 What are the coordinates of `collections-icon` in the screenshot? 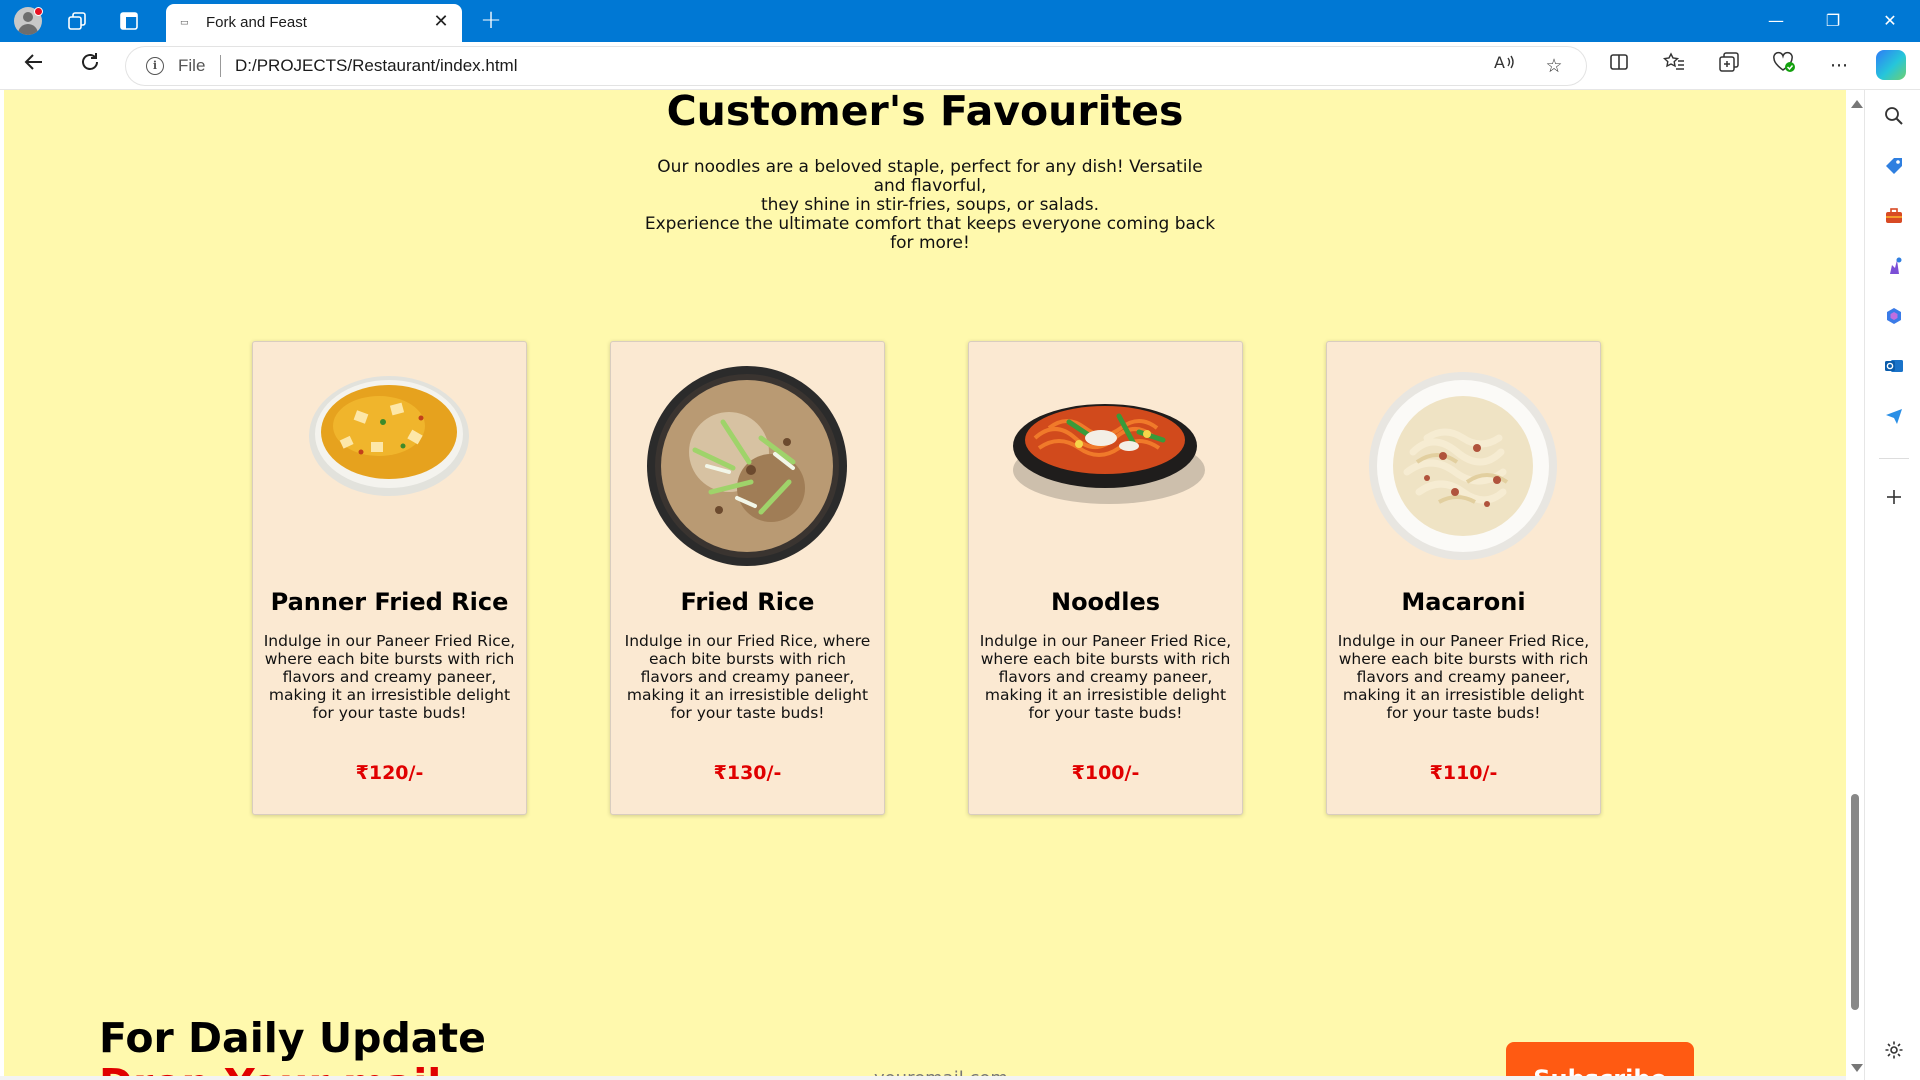 It's located at (1729, 66).